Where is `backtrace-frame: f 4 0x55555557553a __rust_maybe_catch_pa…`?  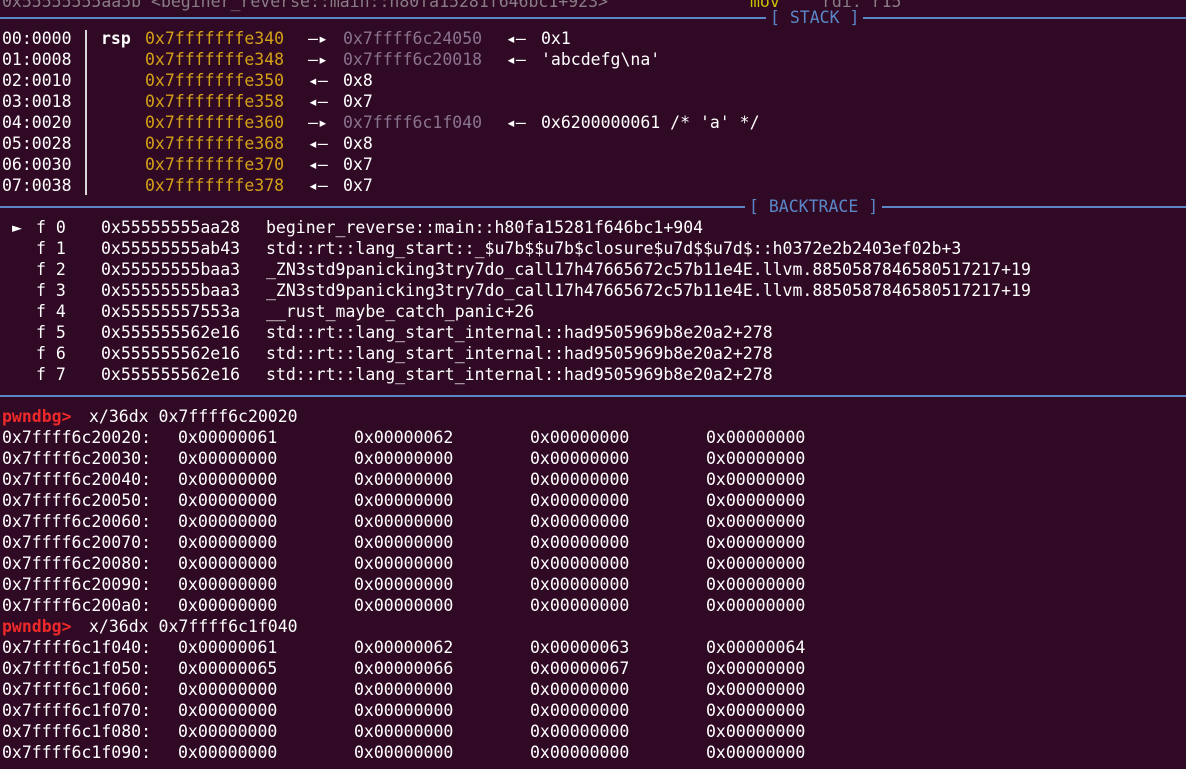 backtrace-frame: f 4 0x55555557553a __rust_maybe_catch_pa… is located at coordinates (268, 311).